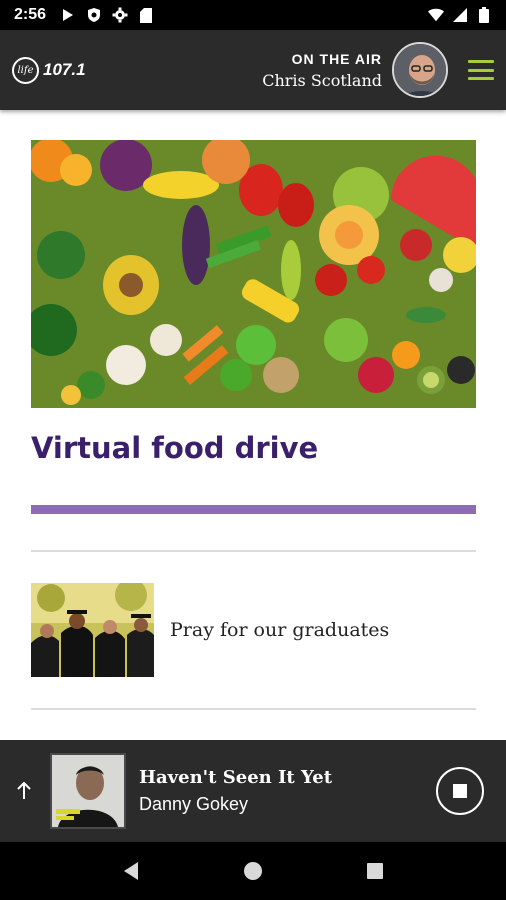 This screenshot has width=506, height=900. I want to click on system-nav-bar, so click(253, 871).